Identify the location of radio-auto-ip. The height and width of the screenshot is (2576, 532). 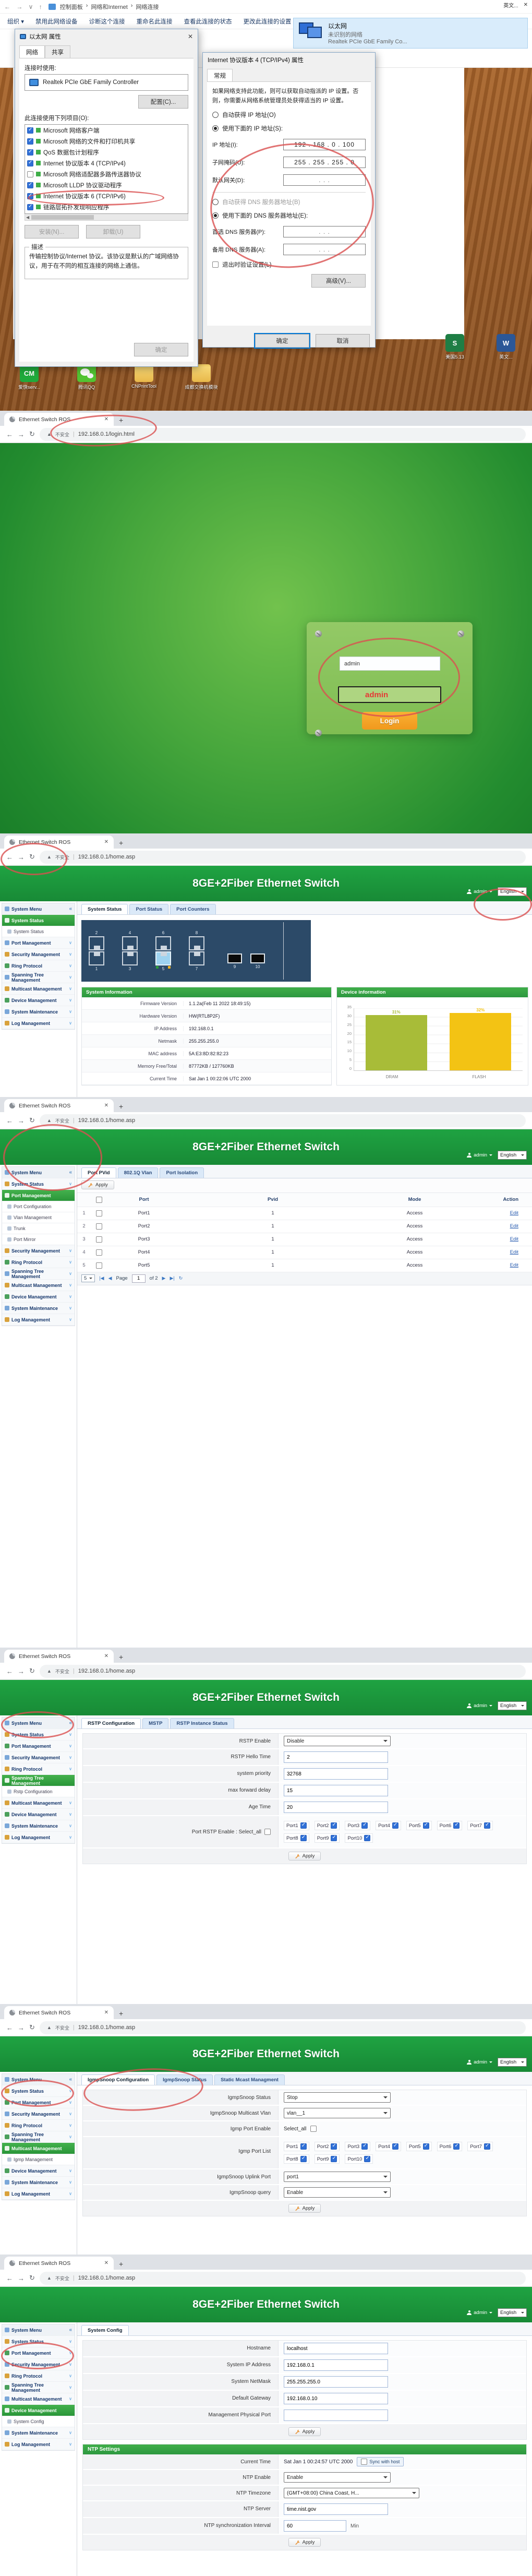
(215, 115).